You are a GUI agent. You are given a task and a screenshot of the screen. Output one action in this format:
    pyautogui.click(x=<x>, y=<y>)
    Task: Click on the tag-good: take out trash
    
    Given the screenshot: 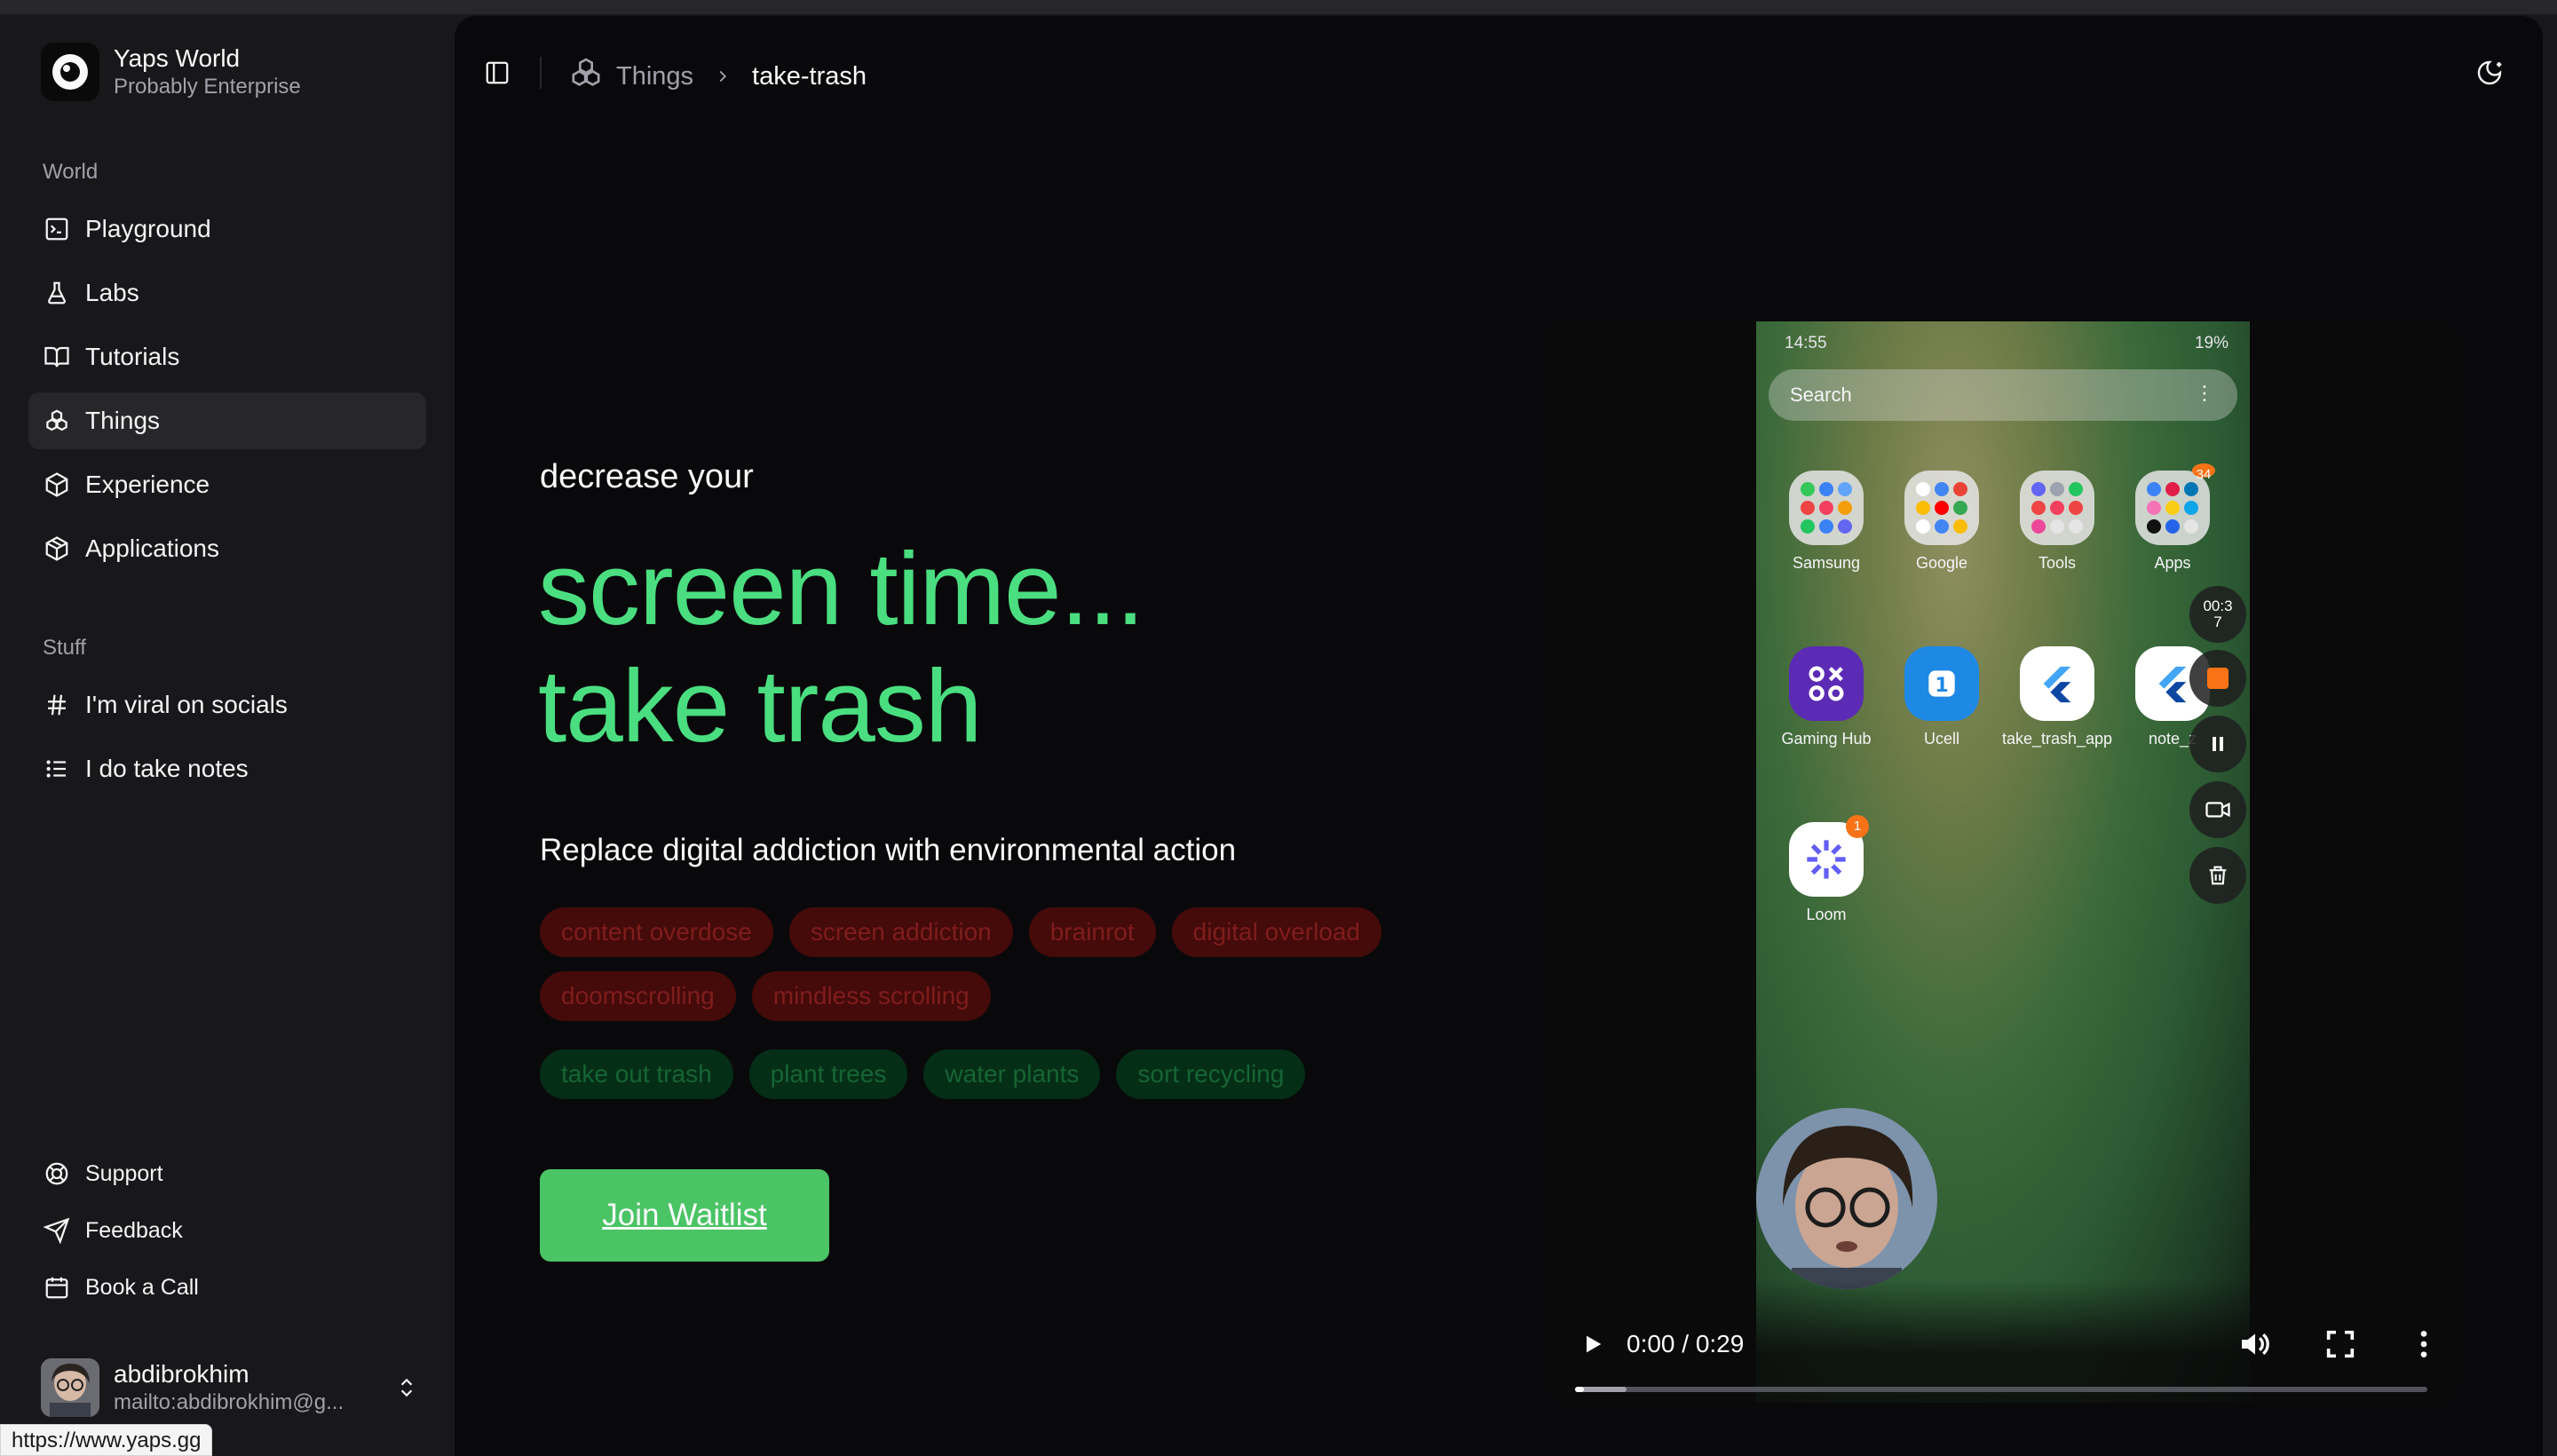 What is the action you would take?
    pyautogui.click(x=636, y=1074)
    